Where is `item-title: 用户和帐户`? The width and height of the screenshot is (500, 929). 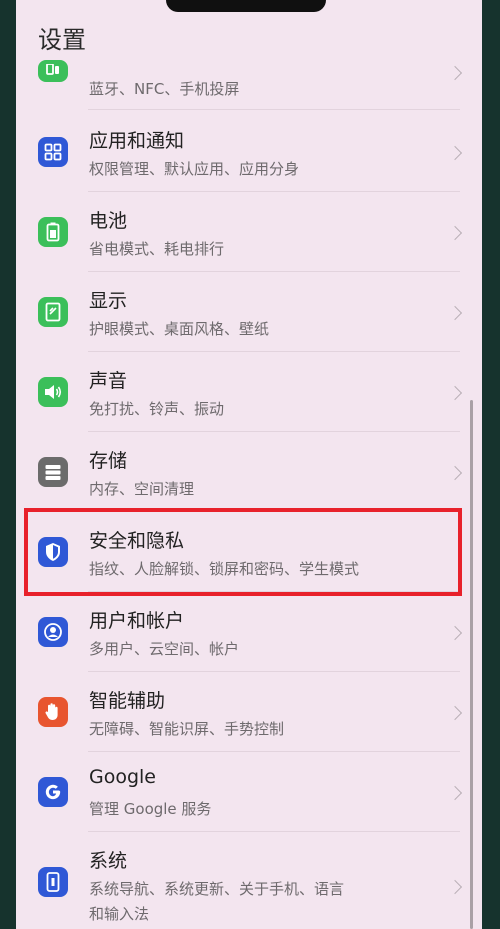 item-title: 用户和帐户 is located at coordinates (137, 621).